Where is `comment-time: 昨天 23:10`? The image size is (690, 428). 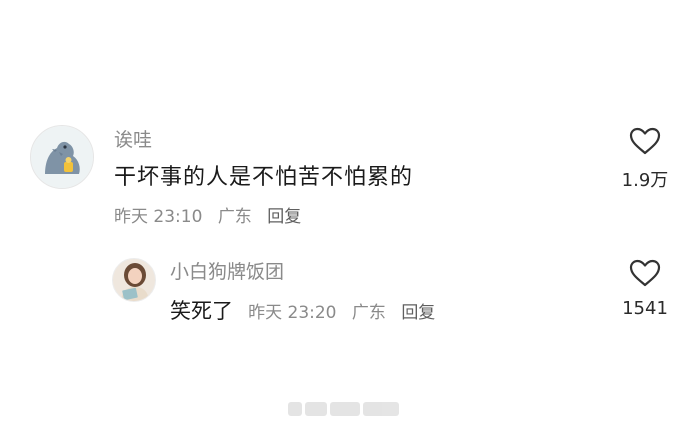
comment-time: 昨天 23:10 is located at coordinates (158, 217).